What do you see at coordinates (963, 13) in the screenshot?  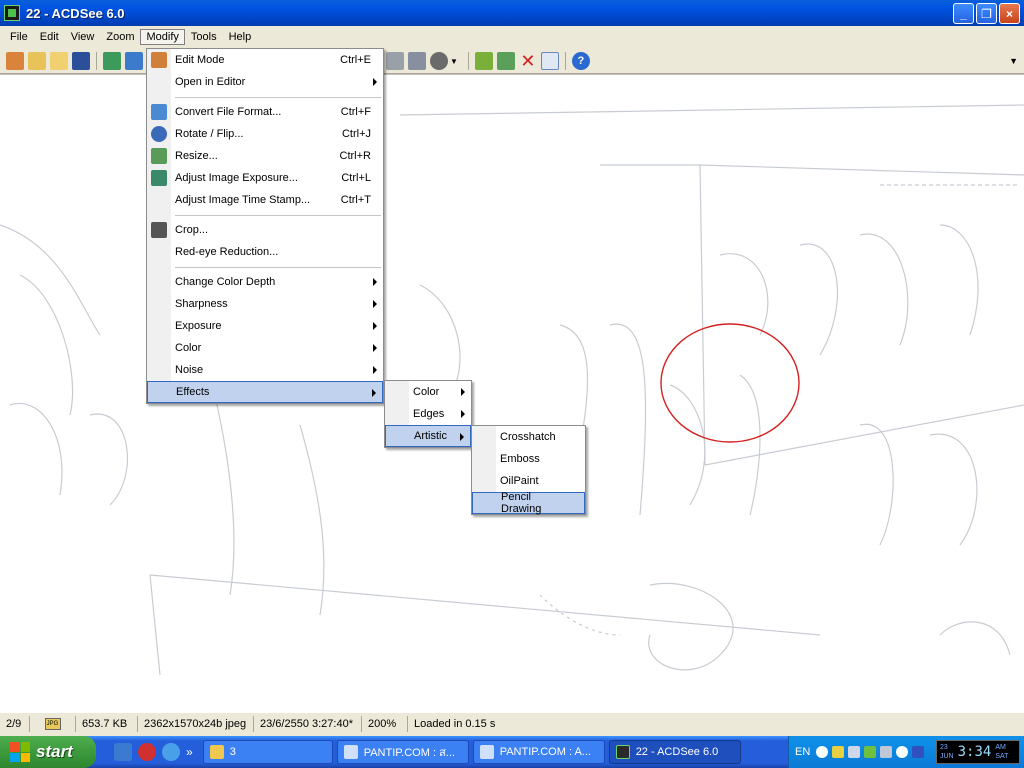 I see `minimize-button: _` at bounding box center [963, 13].